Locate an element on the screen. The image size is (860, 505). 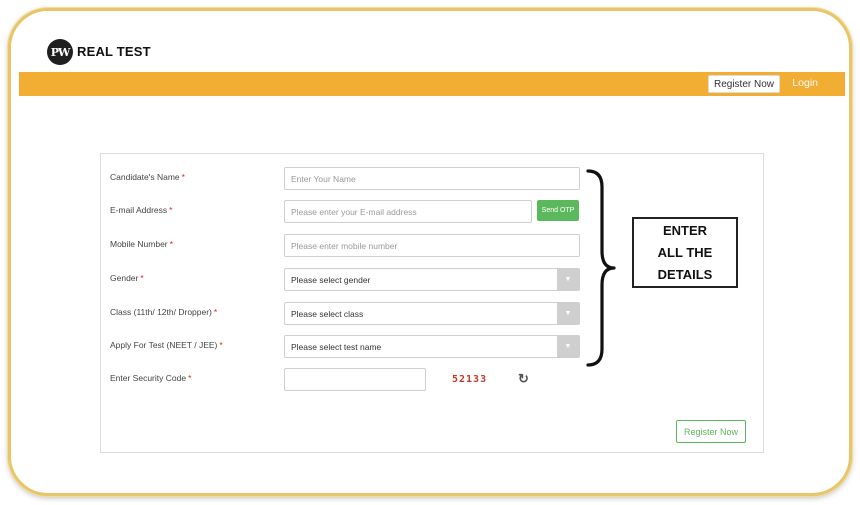
top-nav-bar: Register Now Login is located at coordinates (432, 84).